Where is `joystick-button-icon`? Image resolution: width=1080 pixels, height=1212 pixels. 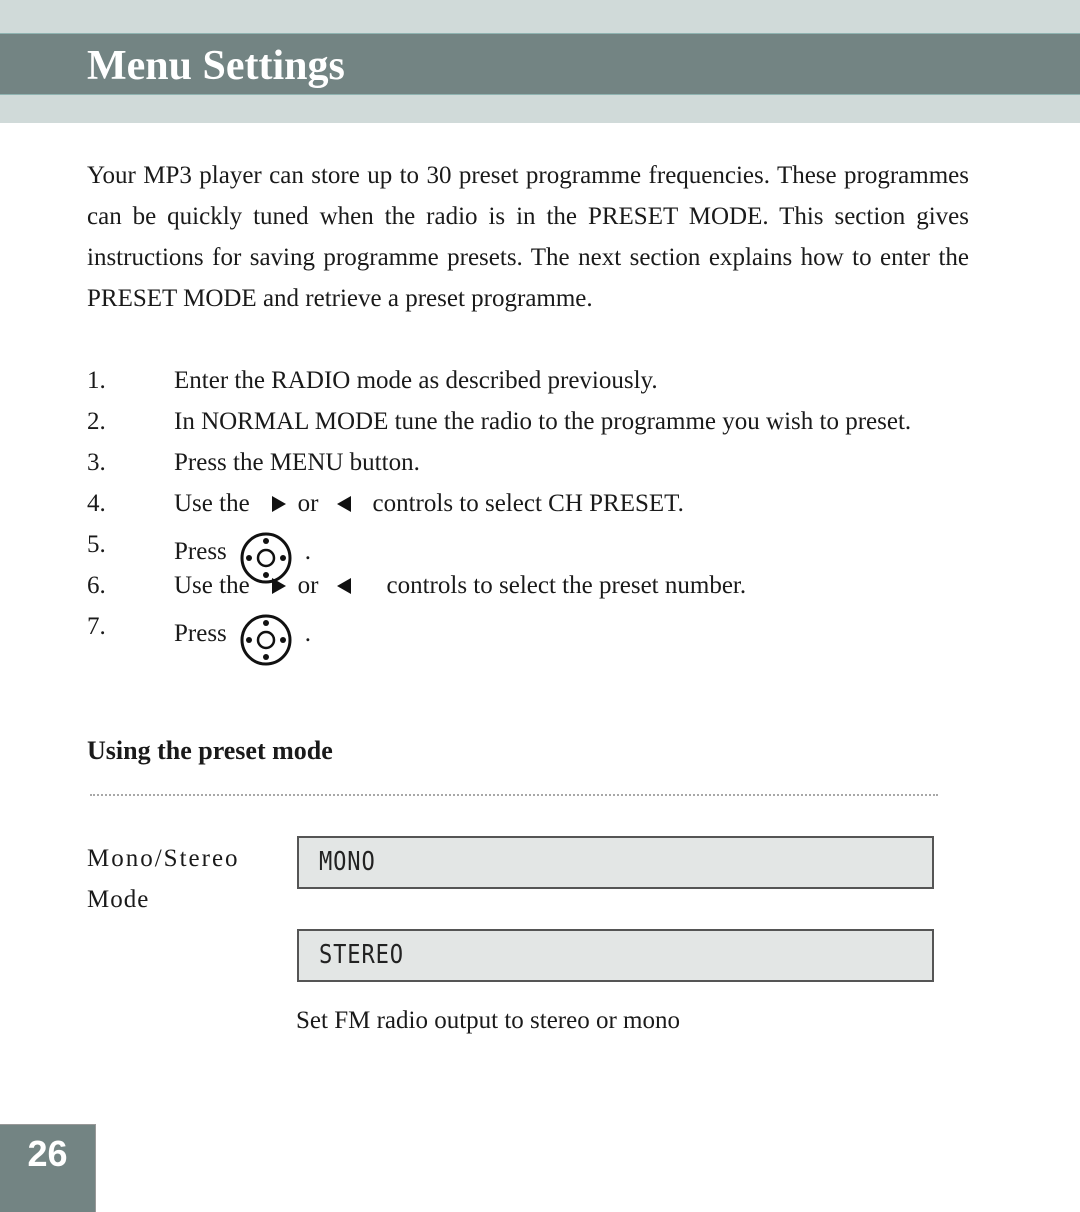
joystick-button-icon is located at coordinates (266, 640).